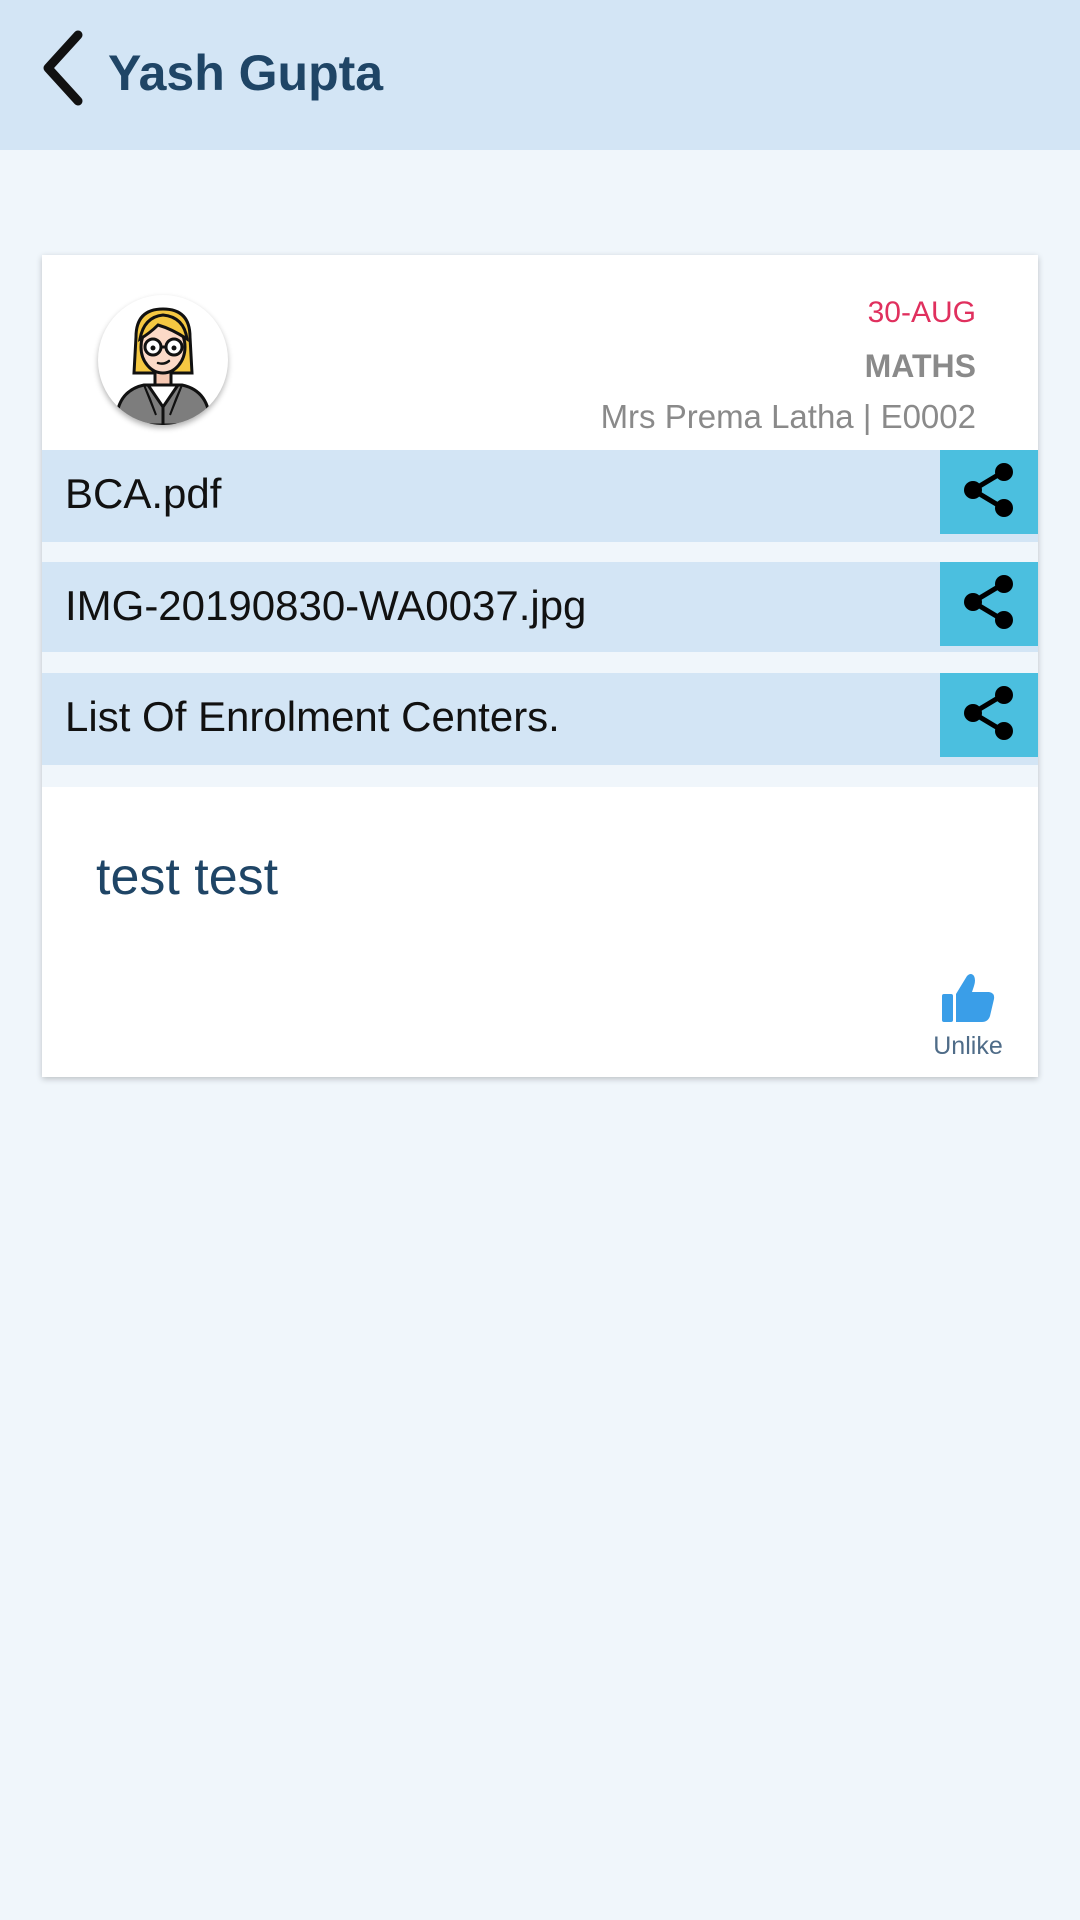  I want to click on post-subject: MATHS, so click(920, 366).